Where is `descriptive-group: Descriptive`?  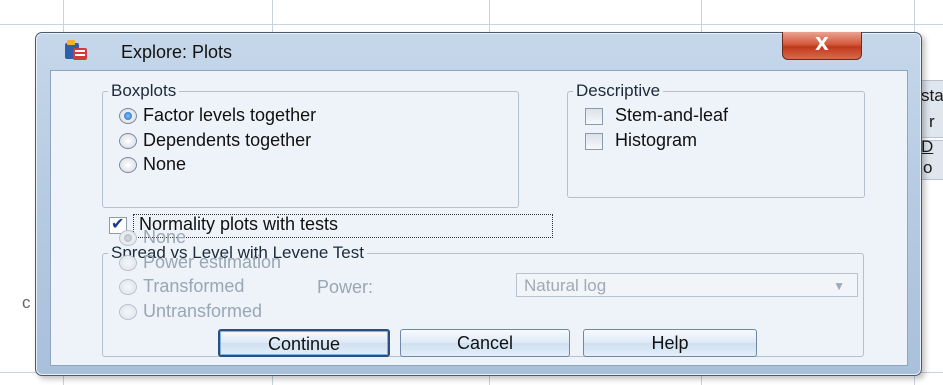
descriptive-group: Descriptive is located at coordinates (716, 139).